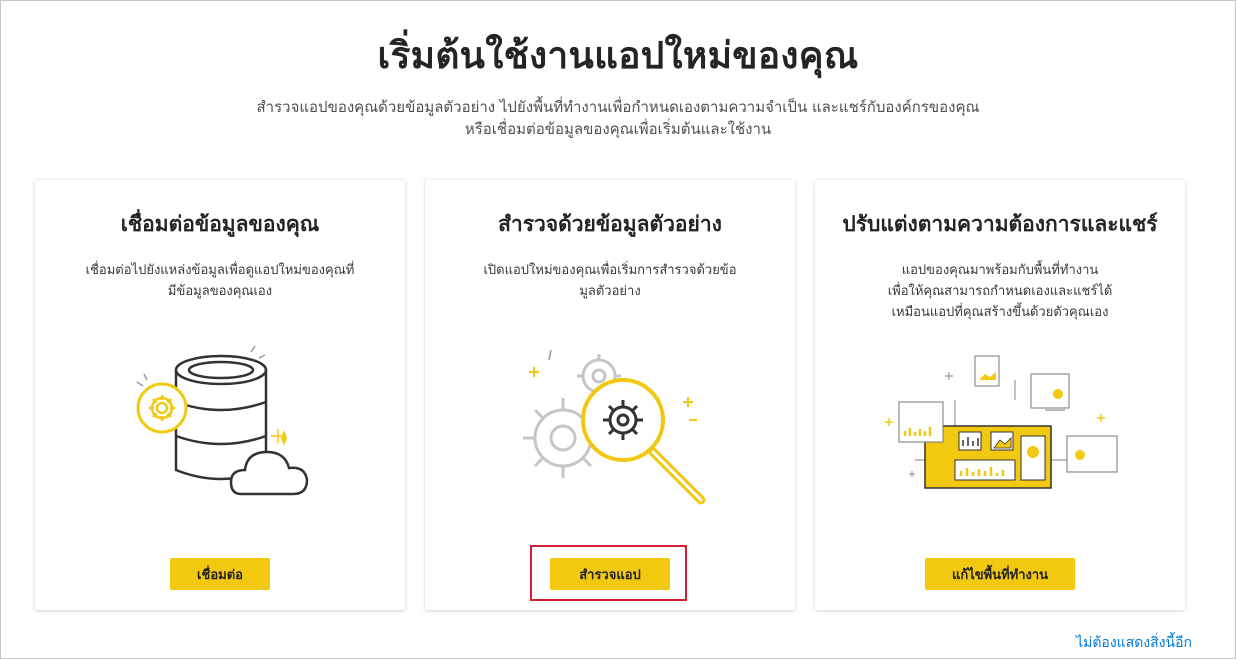  I want to click on dont-show-again-link: ไม่ต้องแสดงสิ่งนี้อีก, so click(1134, 643).